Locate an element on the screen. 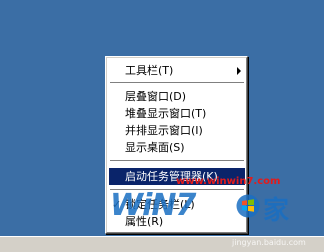  watermark-url: www.winwin7.com is located at coordinates (228, 181).